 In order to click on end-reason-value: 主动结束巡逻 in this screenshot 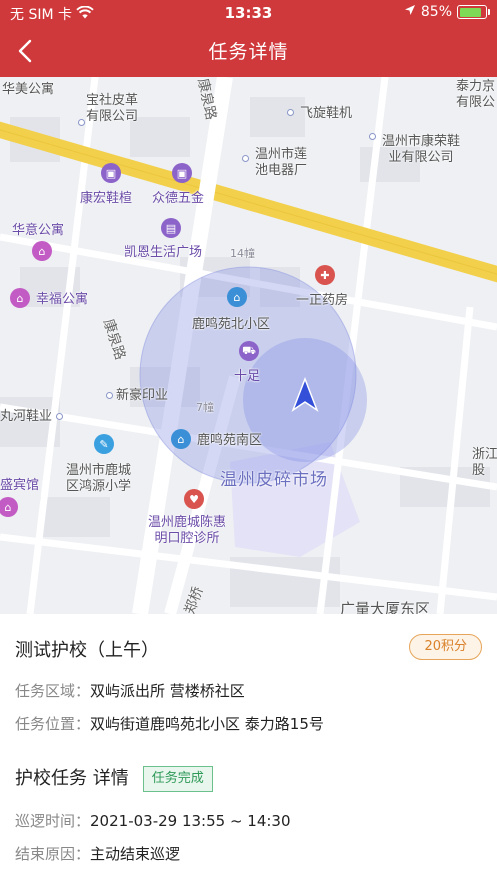, I will do `click(135, 854)`.